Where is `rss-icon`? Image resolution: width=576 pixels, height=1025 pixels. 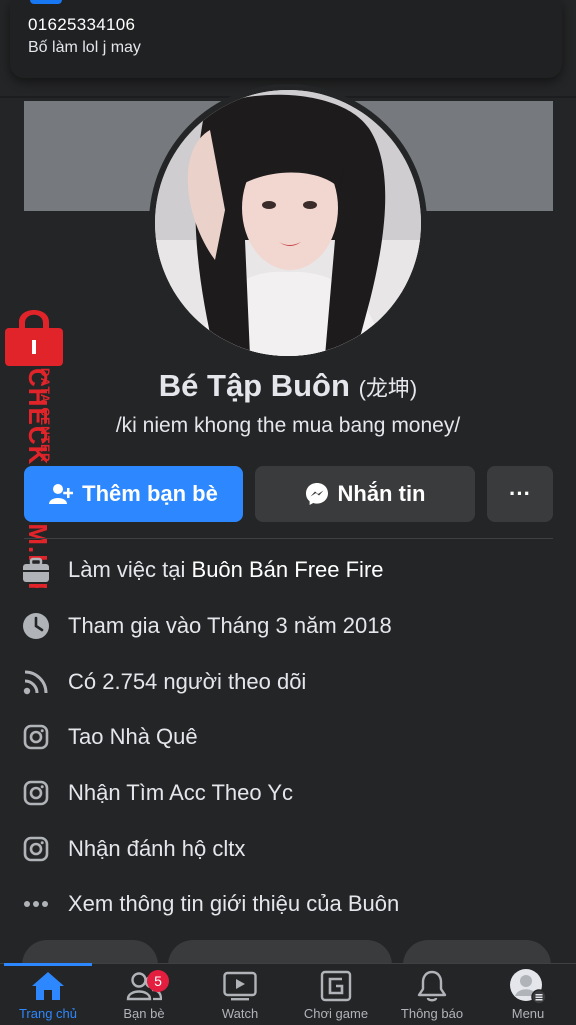
rss-icon is located at coordinates (36, 682).